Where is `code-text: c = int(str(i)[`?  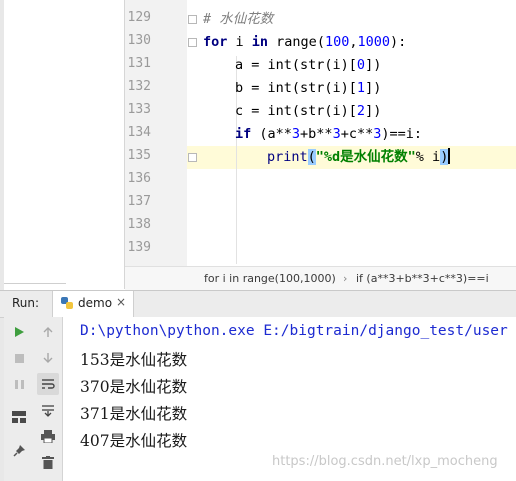
code-text: c = int(str(i)[ is located at coordinates (296, 111).